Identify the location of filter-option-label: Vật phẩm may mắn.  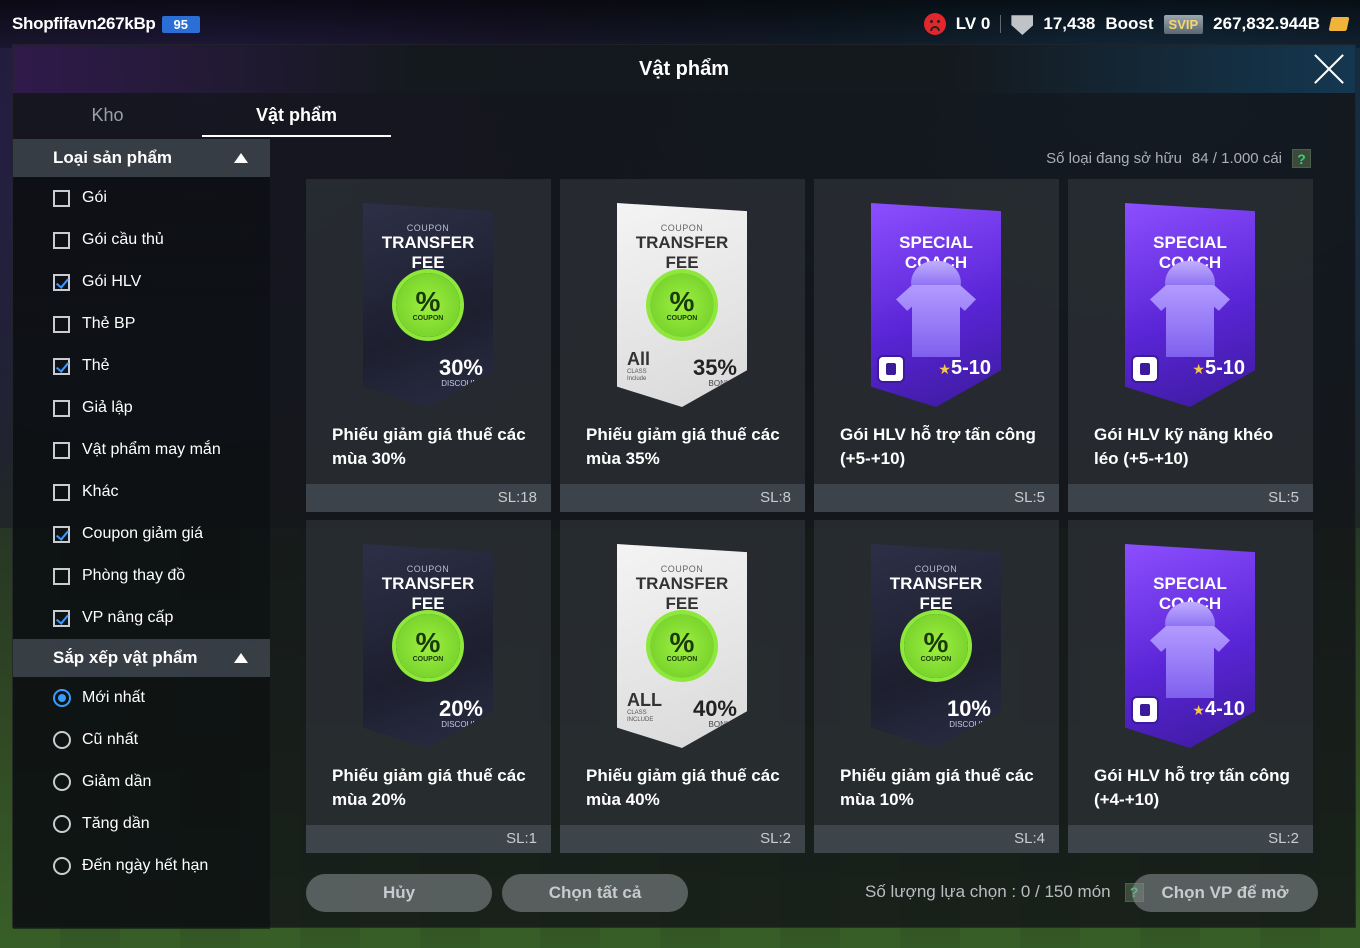
(151, 449).